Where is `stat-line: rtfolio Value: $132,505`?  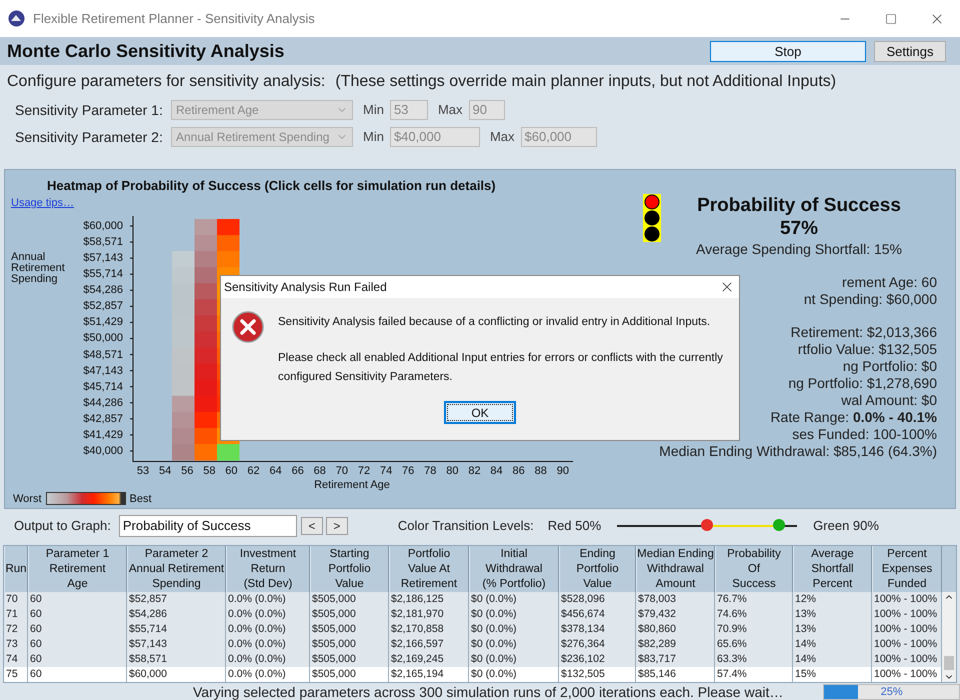 stat-line: rtfolio Value: $132,505 is located at coordinates (867, 349).